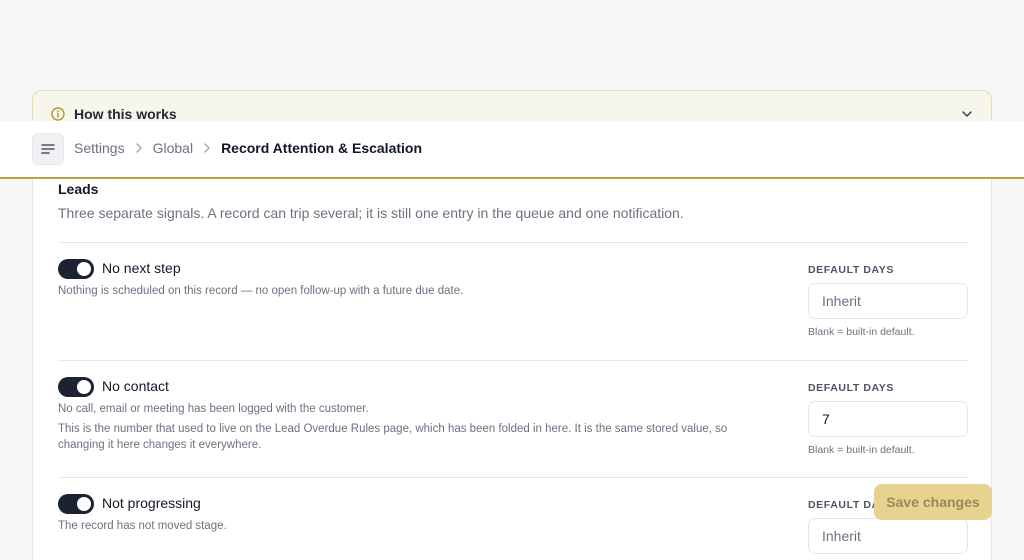 Image resolution: width=1024 pixels, height=560 pixels. Describe the element at coordinates (76, 269) in the screenshot. I see `toggle-no-next-step` at that location.